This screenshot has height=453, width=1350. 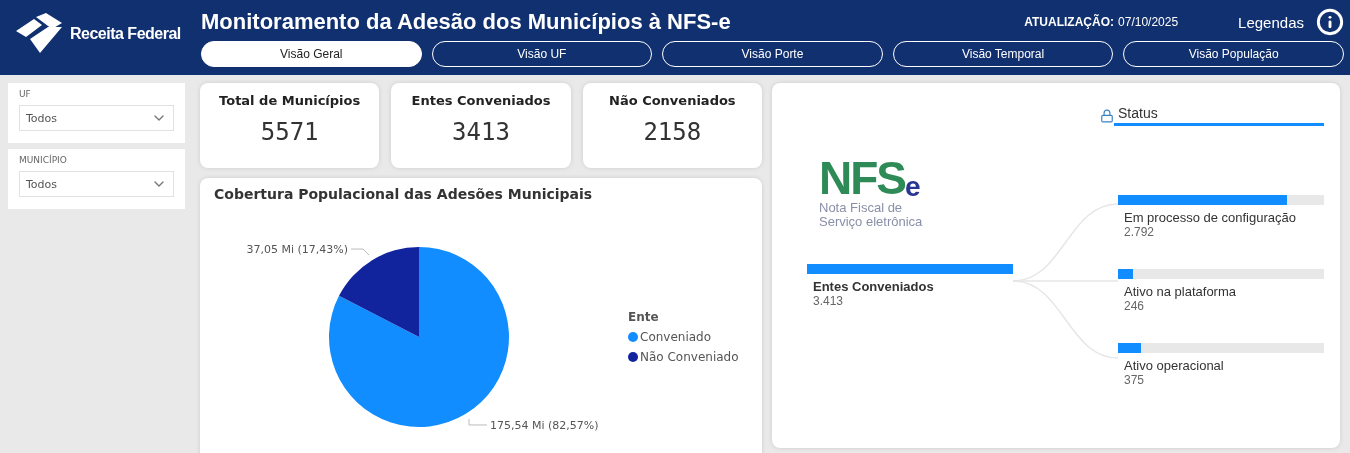 What do you see at coordinates (297, 250) in the screenshot?
I see `data-label: 37,05 Mi (17,43%)` at bounding box center [297, 250].